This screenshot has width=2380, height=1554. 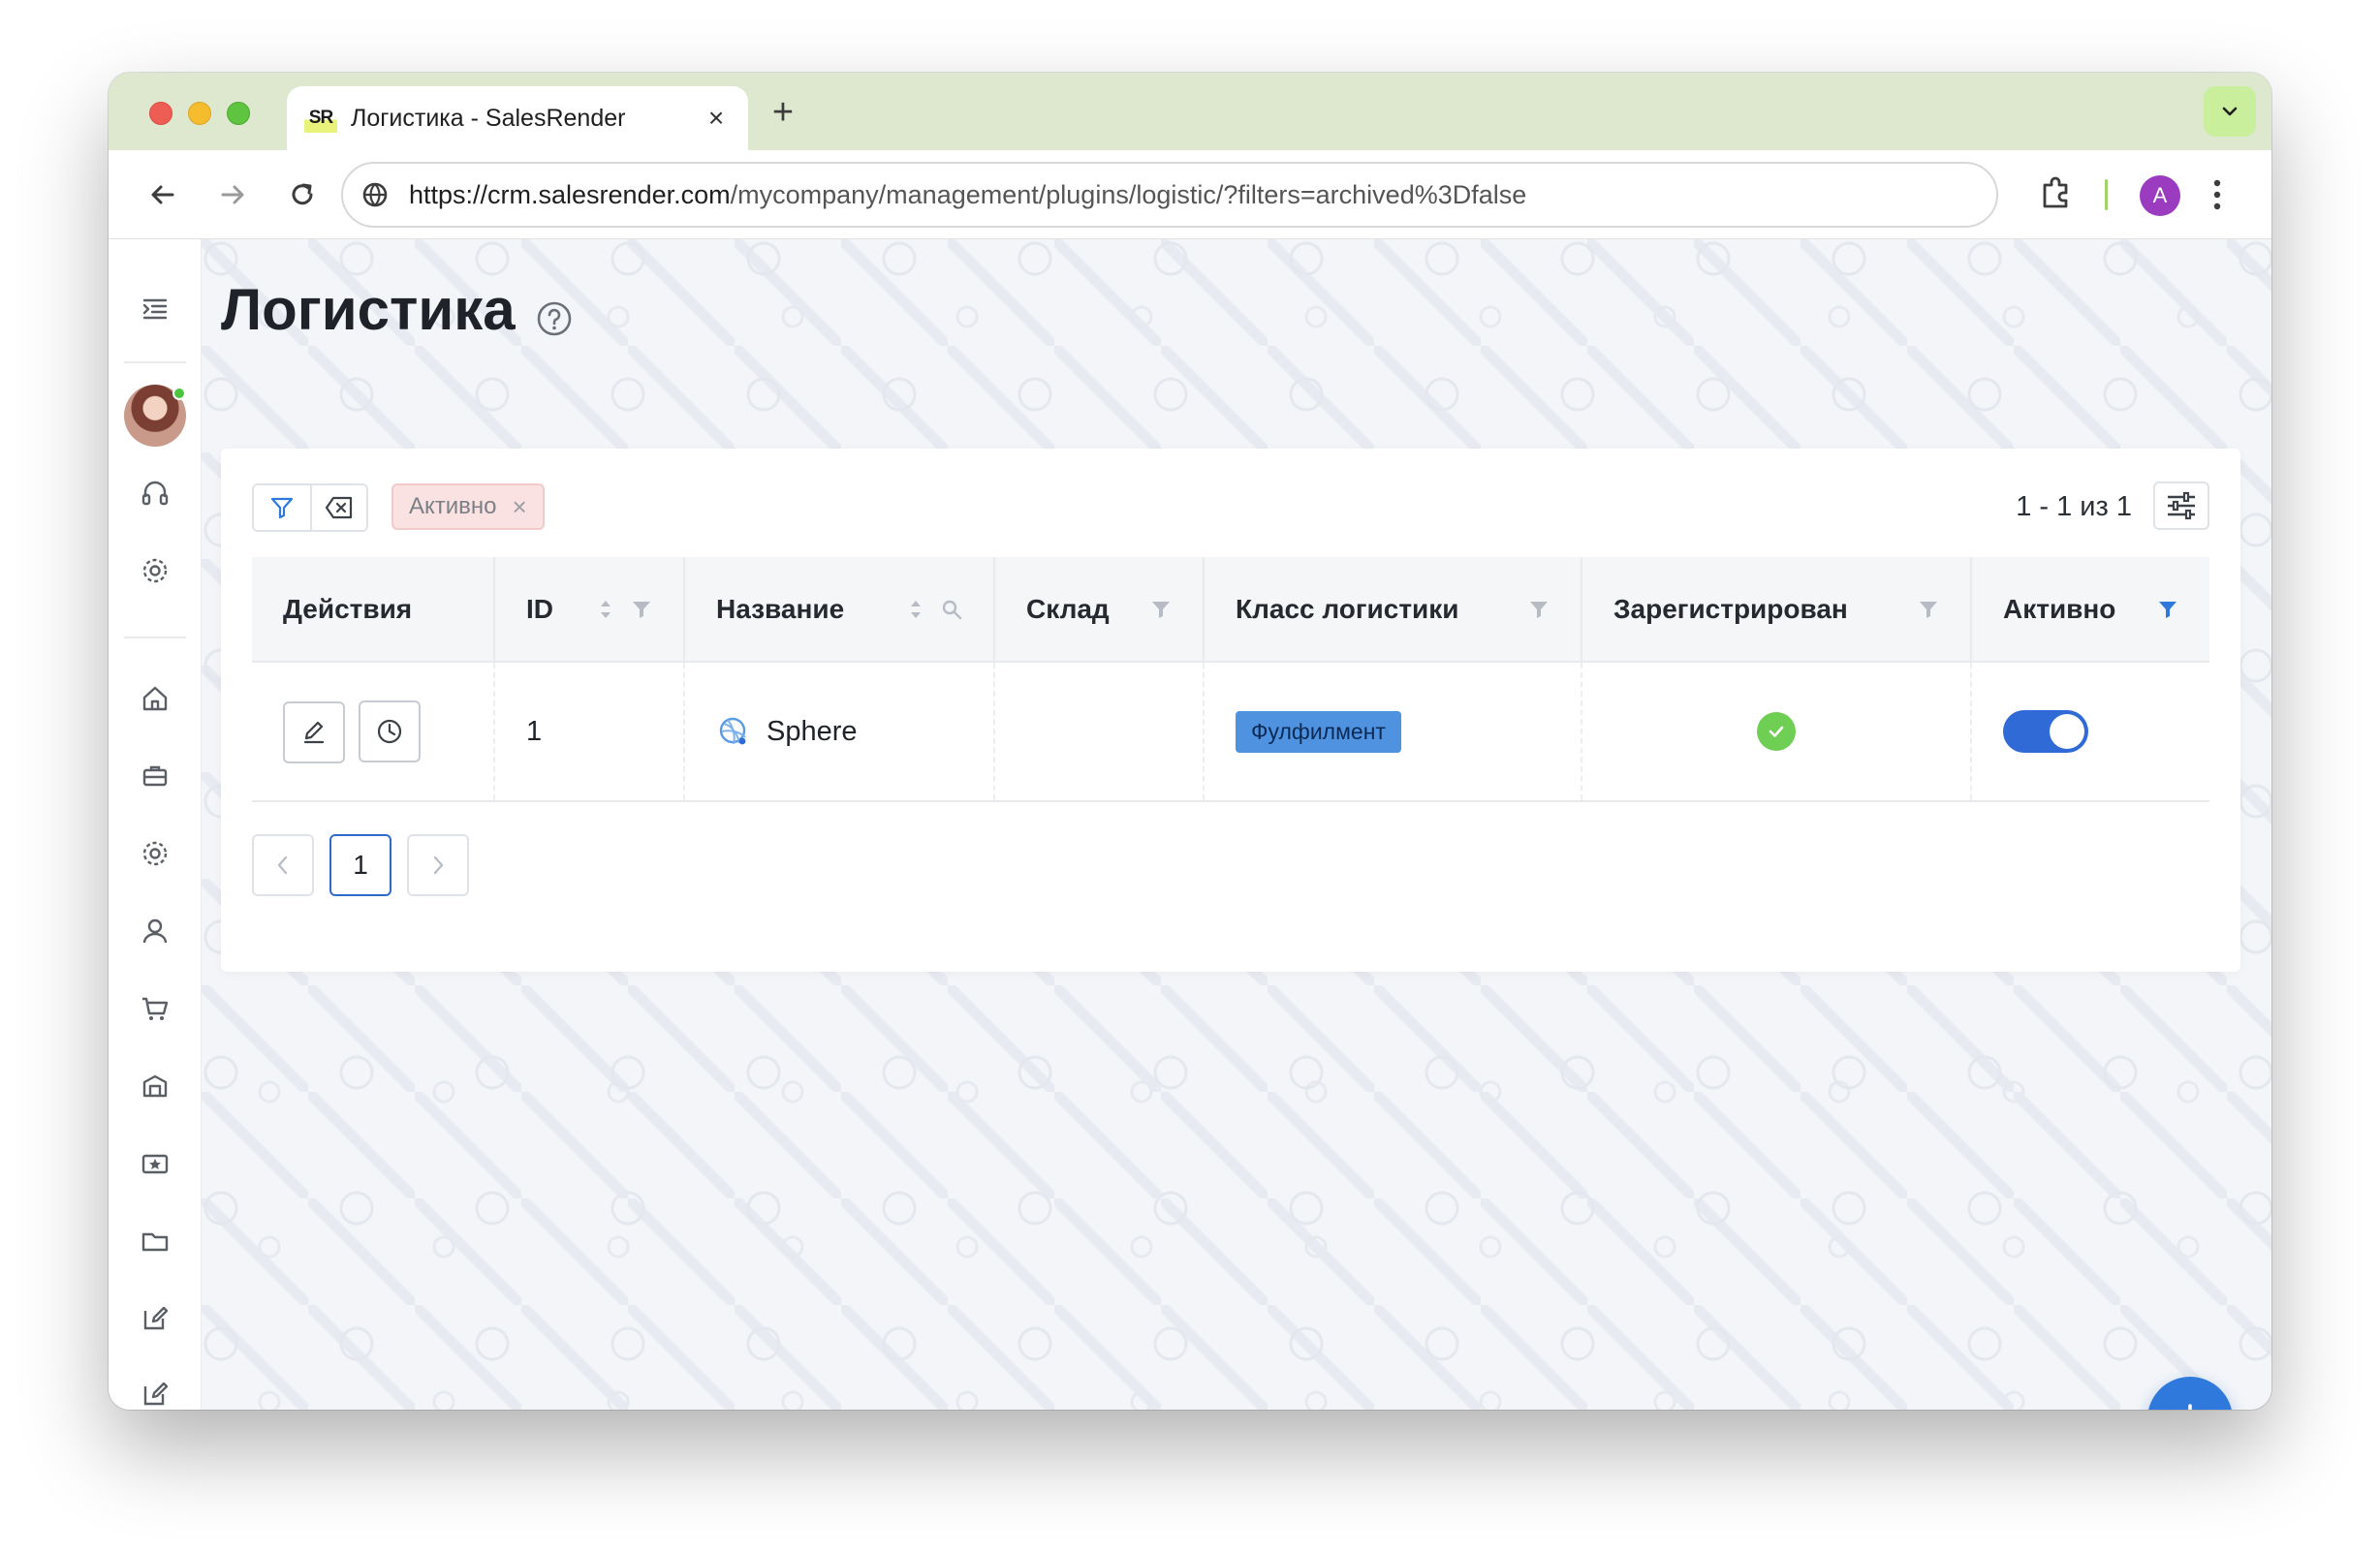 I want to click on url-host: https://crm.salesrender.com, so click(x=570, y=194).